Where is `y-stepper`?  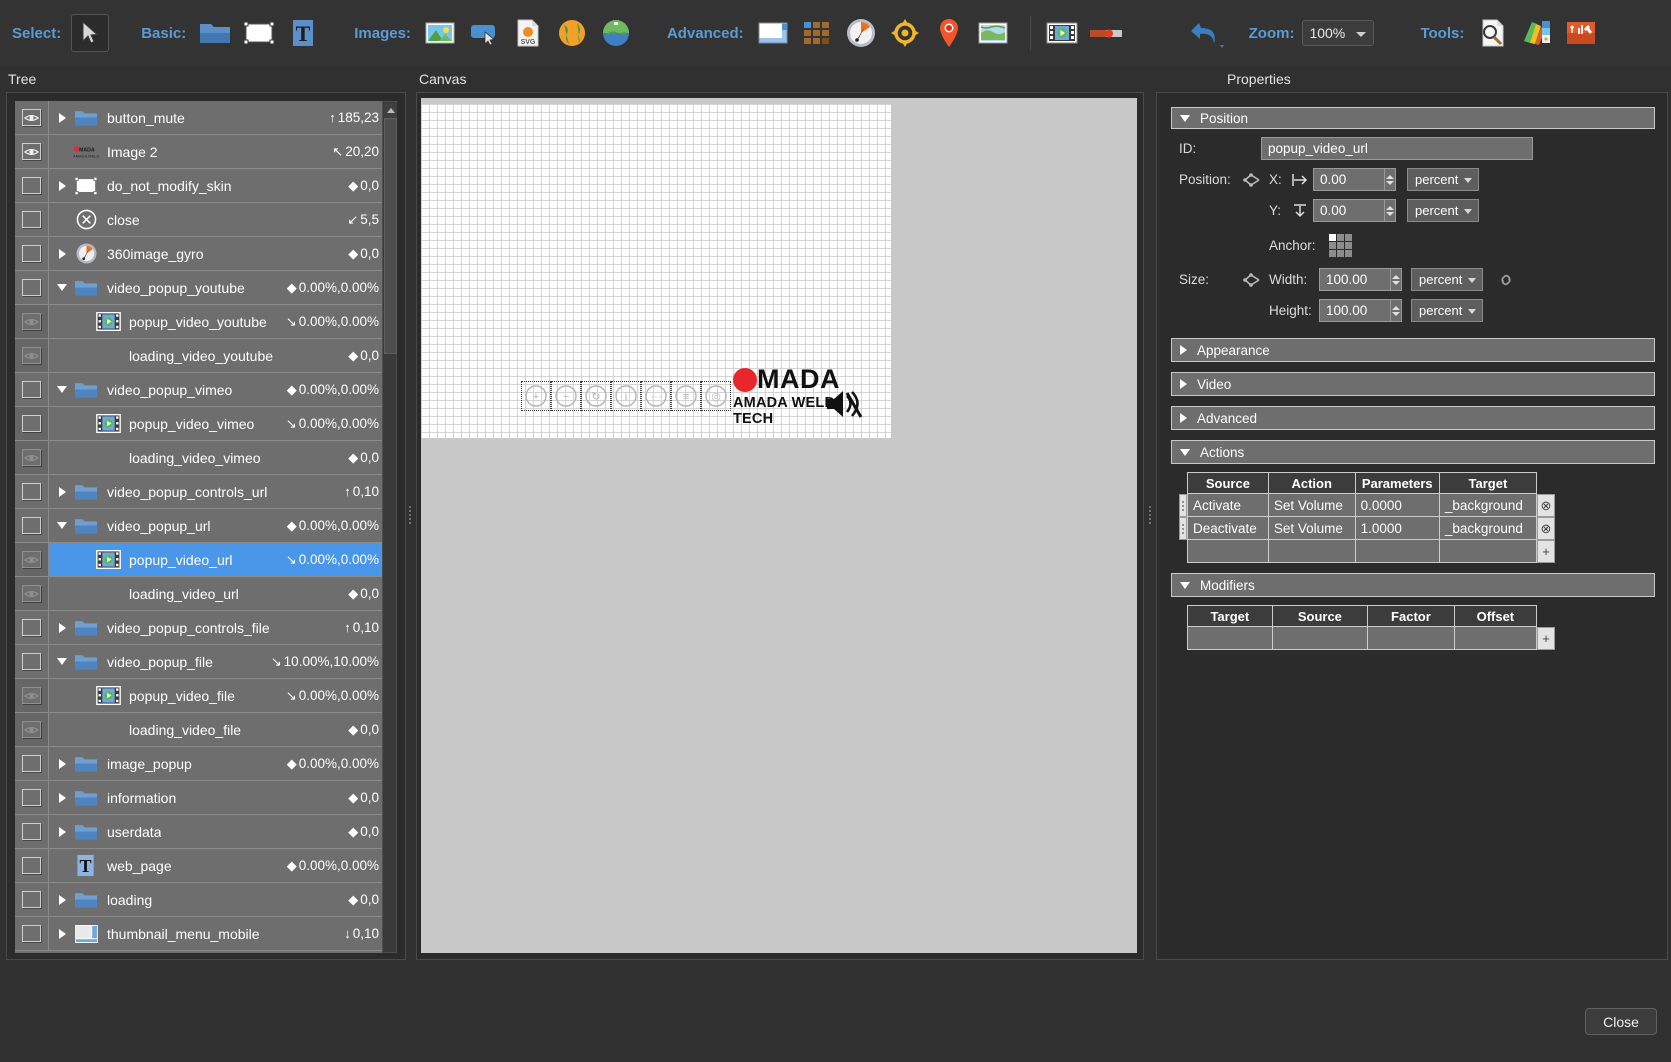
y-stepper is located at coordinates (1390, 210).